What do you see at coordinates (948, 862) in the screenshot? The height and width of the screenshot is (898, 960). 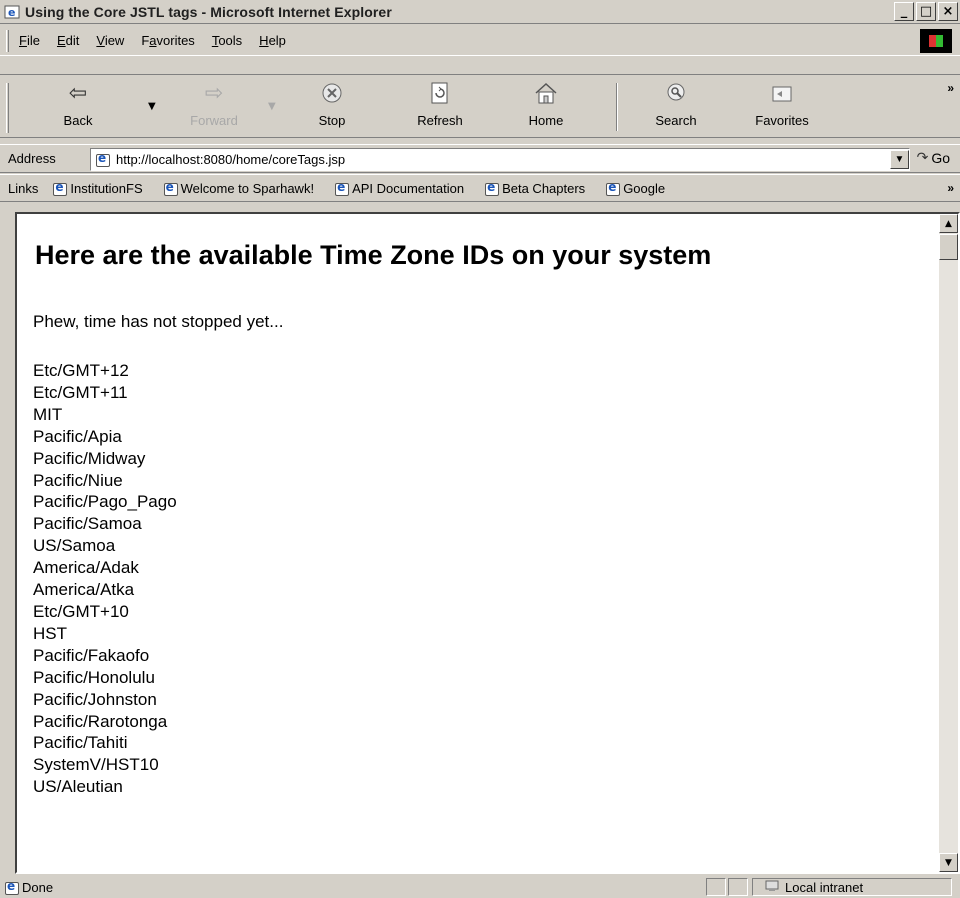 I see `scroll-down-arrow-icon: ▼` at bounding box center [948, 862].